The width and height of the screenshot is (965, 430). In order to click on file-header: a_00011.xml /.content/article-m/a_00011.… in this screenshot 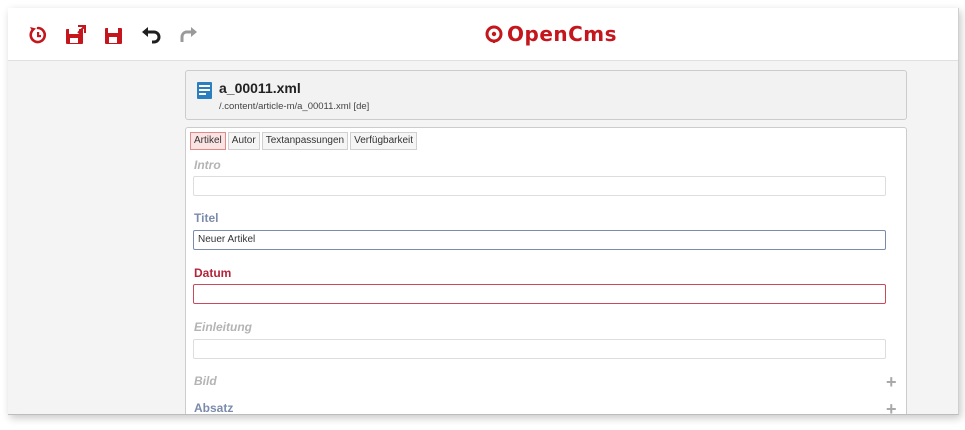, I will do `click(546, 95)`.